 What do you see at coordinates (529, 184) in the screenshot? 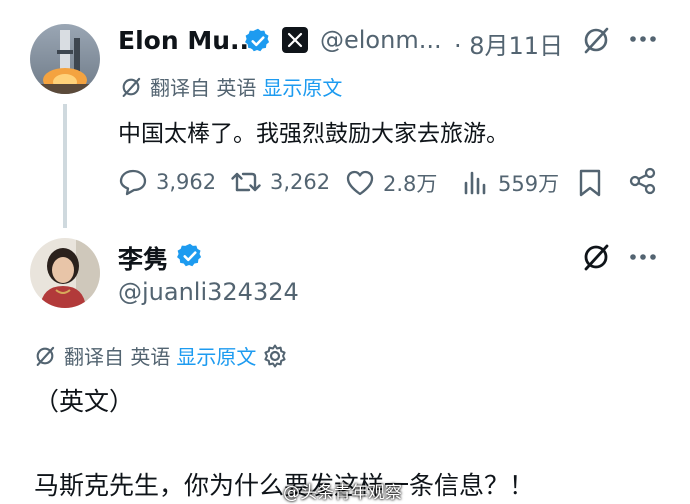
I see `view-count: 559万` at bounding box center [529, 184].